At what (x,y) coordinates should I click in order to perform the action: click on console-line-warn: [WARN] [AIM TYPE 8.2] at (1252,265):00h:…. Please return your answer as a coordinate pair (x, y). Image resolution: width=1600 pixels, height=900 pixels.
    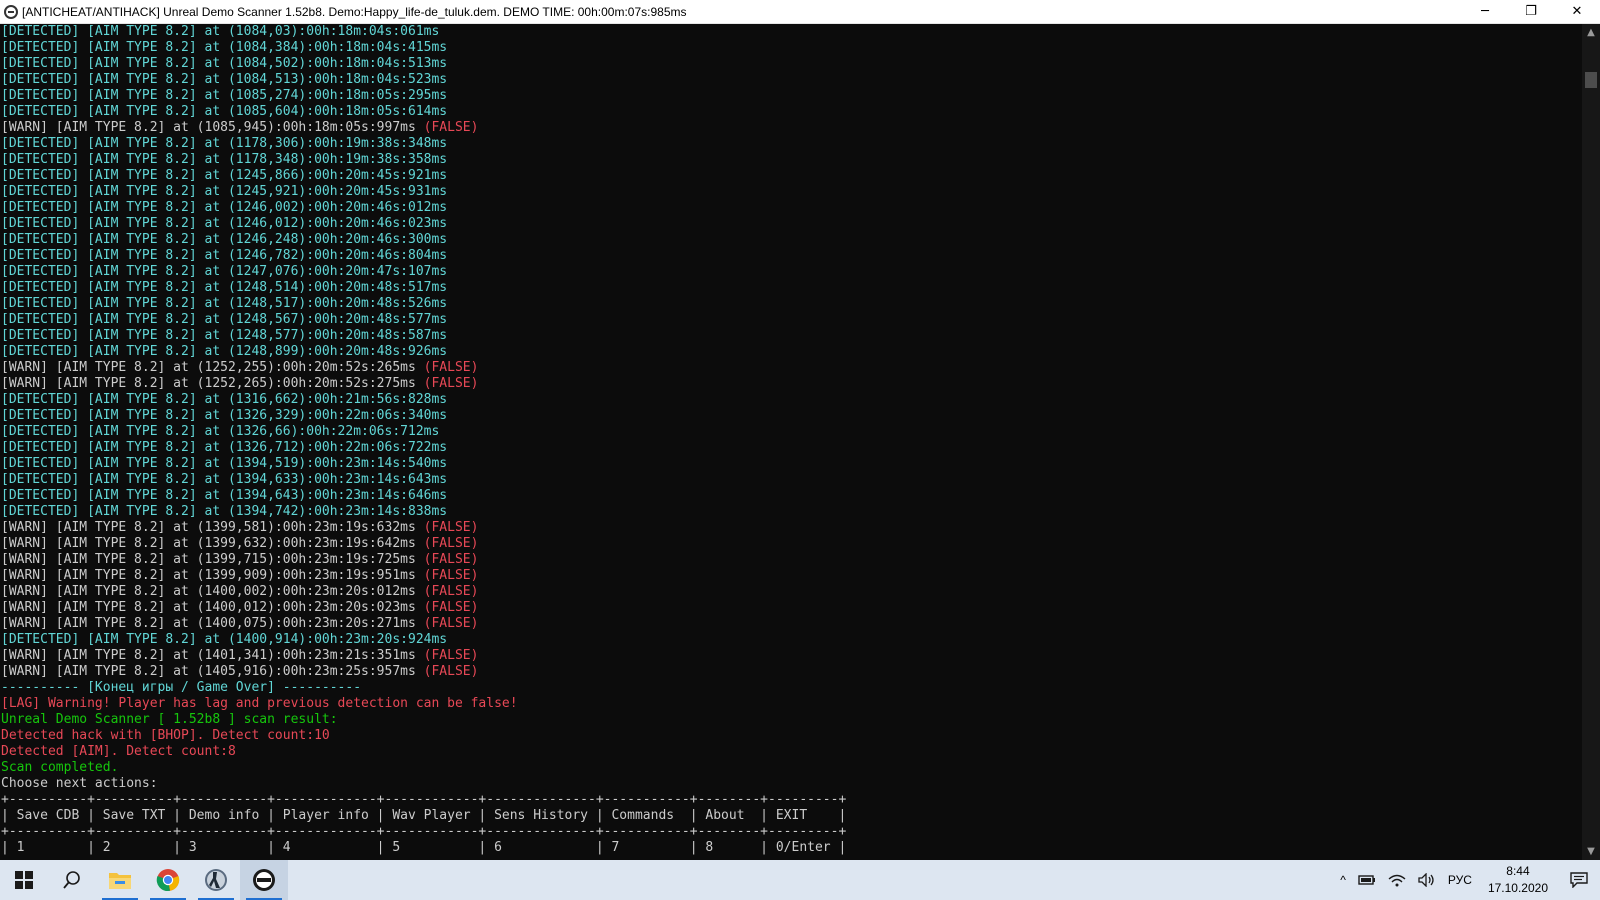
    Looking at the image, I should click on (791, 384).